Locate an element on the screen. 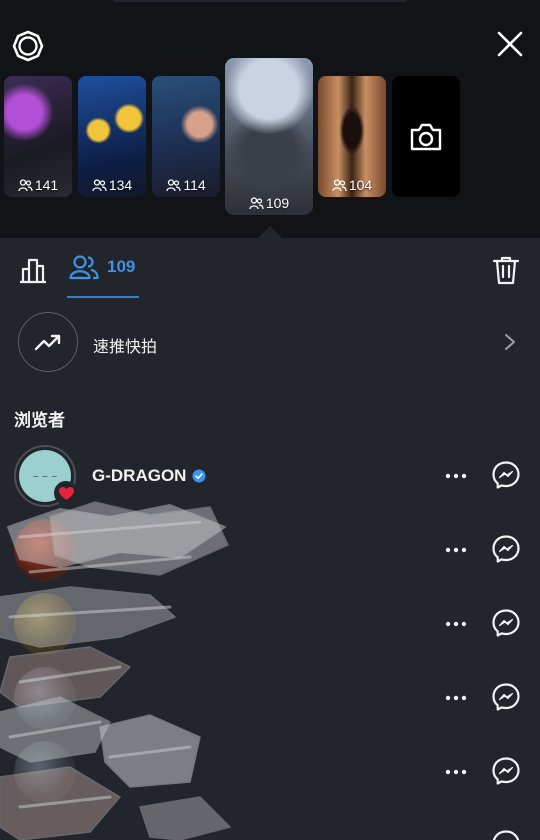 This screenshot has width=540, height=840. trash-icon is located at coordinates (506, 270).